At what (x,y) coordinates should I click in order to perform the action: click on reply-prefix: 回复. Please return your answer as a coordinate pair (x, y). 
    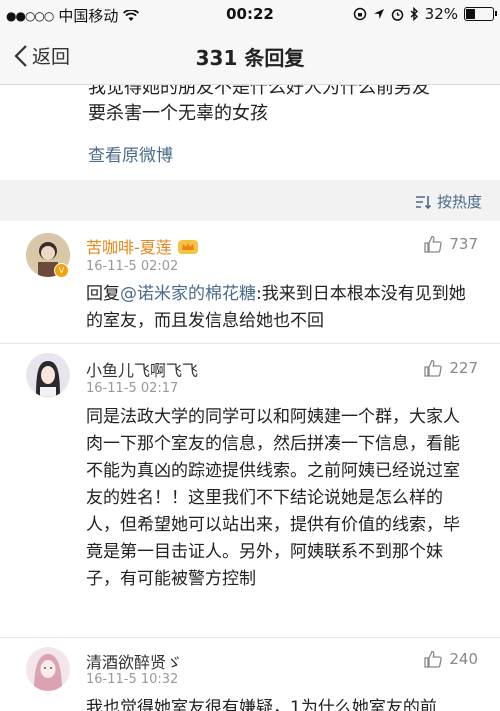
    Looking at the image, I should click on (103, 294).